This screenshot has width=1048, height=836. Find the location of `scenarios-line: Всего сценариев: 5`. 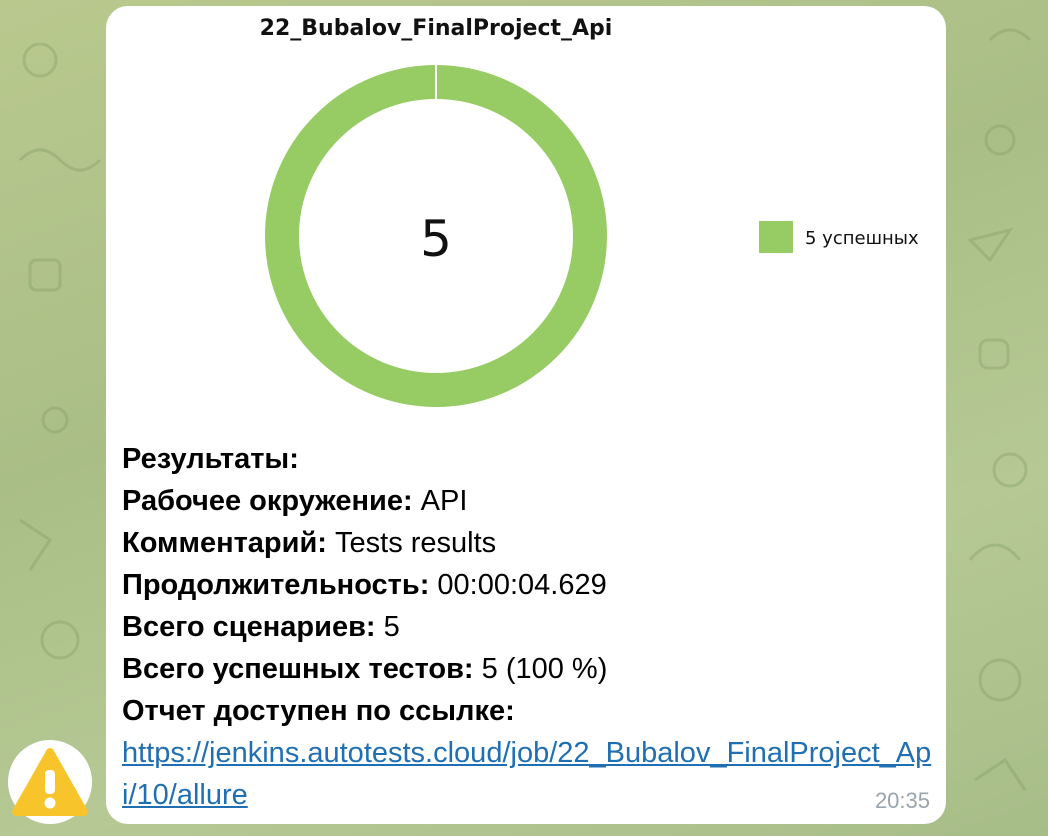

scenarios-line: Всего сценариев: 5 is located at coordinates (261, 627).